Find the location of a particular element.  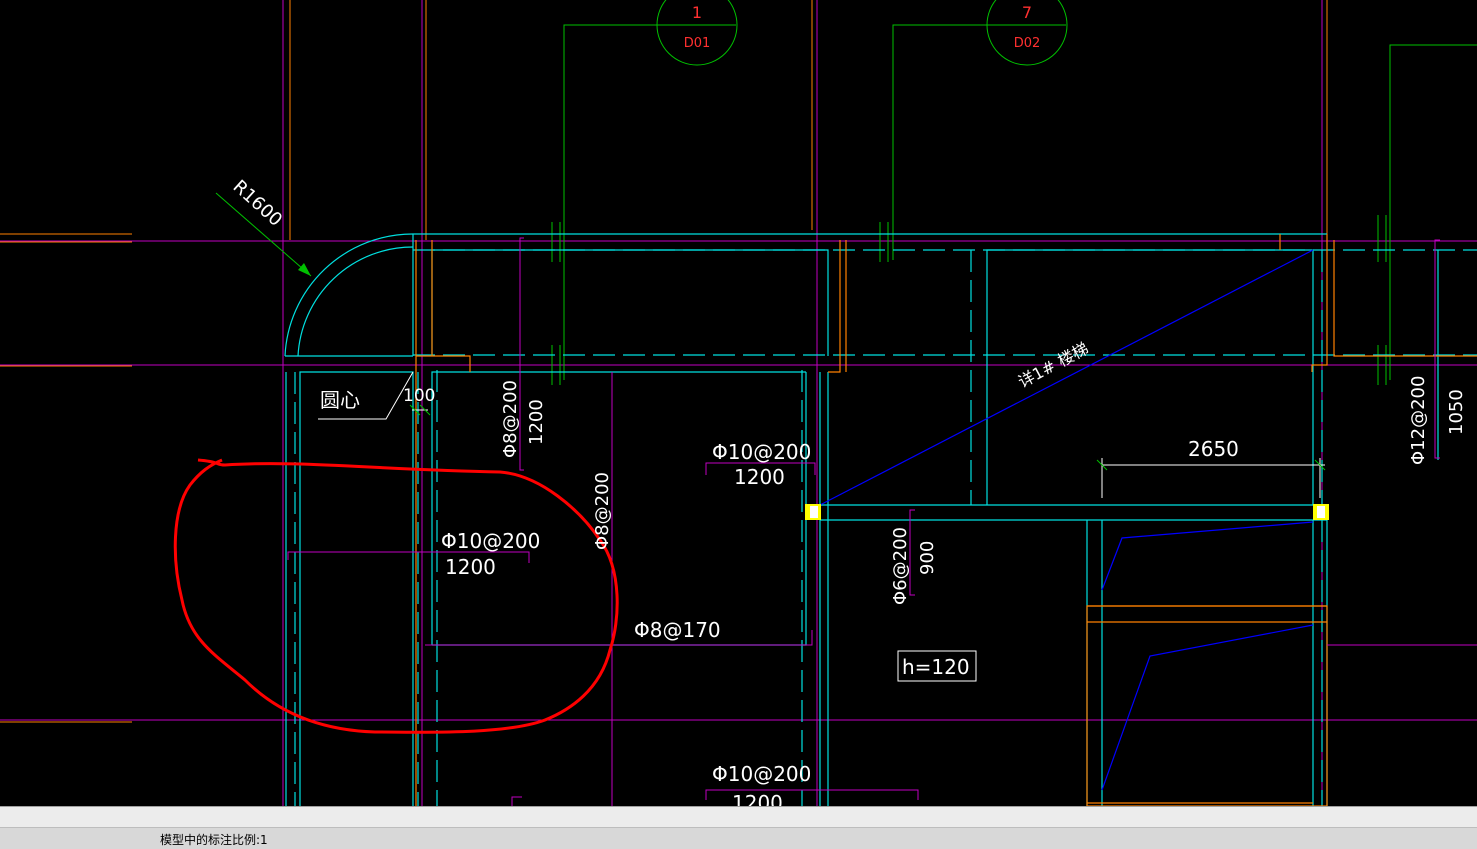

rebar-v6-label: Φ6@200 is located at coordinates (900, 566).